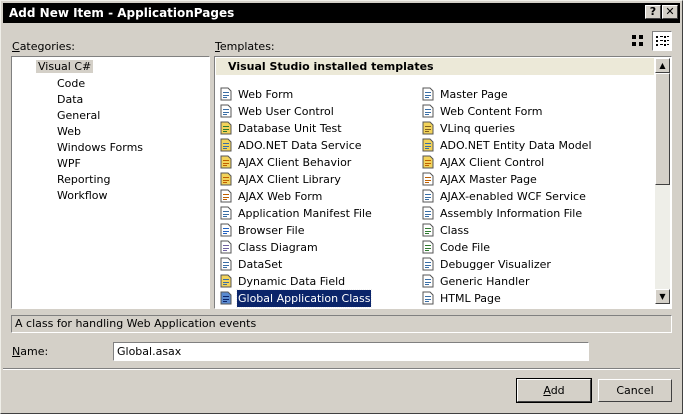 Image resolution: width=683 pixels, height=414 pixels. Describe the element at coordinates (516, 145) in the screenshot. I see `template-item-label: ADO.NET Entity Data Model` at that location.